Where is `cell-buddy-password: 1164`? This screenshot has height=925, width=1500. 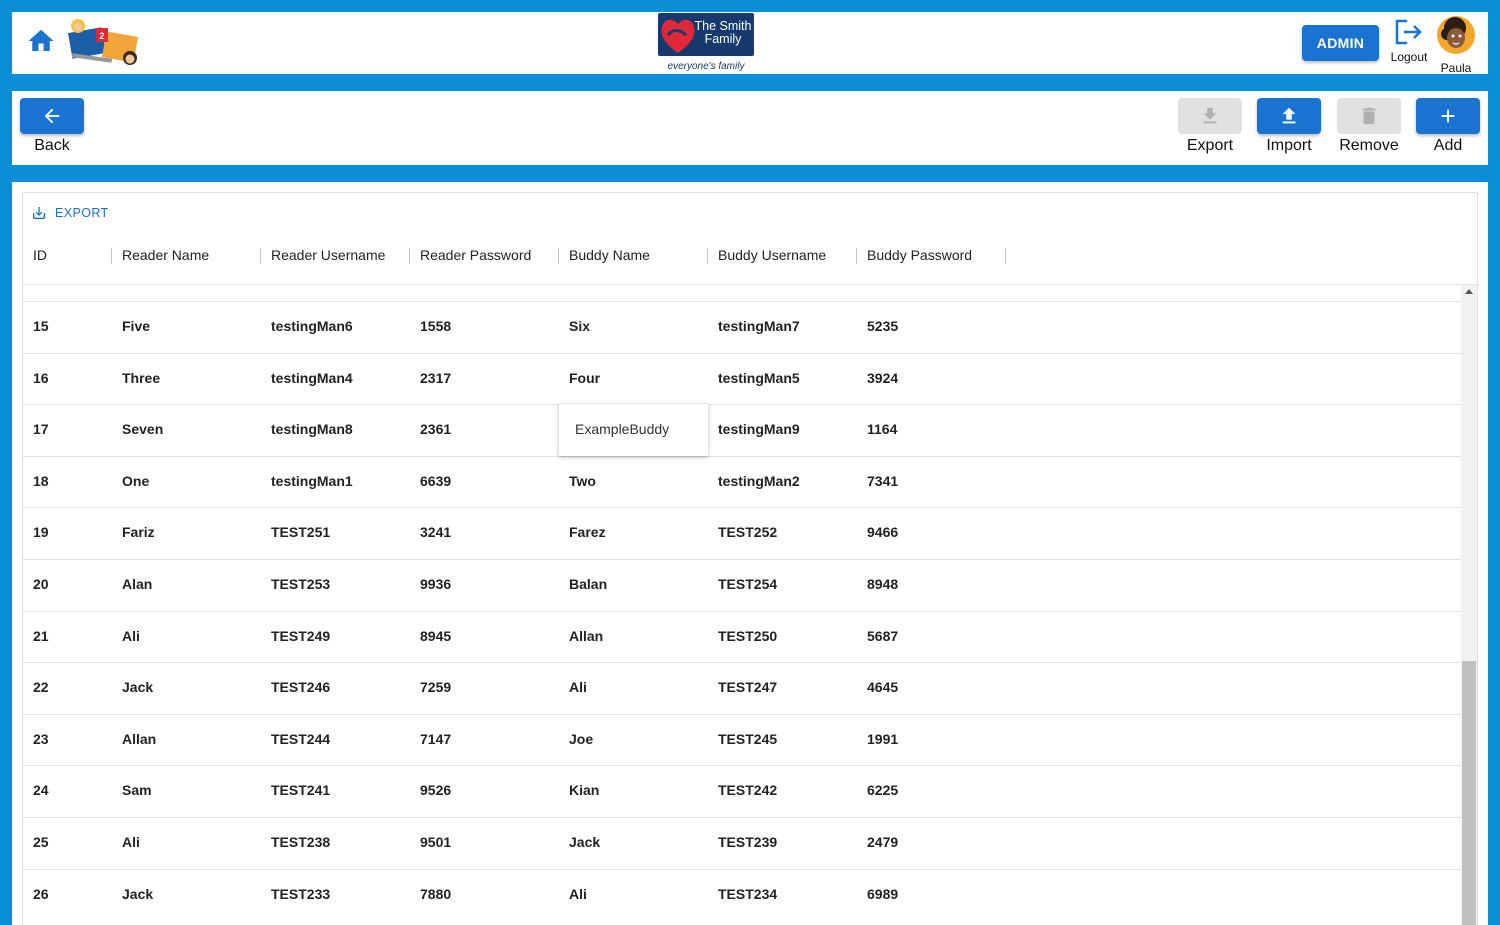
cell-buddy-password: 1164 is located at coordinates (931, 430).